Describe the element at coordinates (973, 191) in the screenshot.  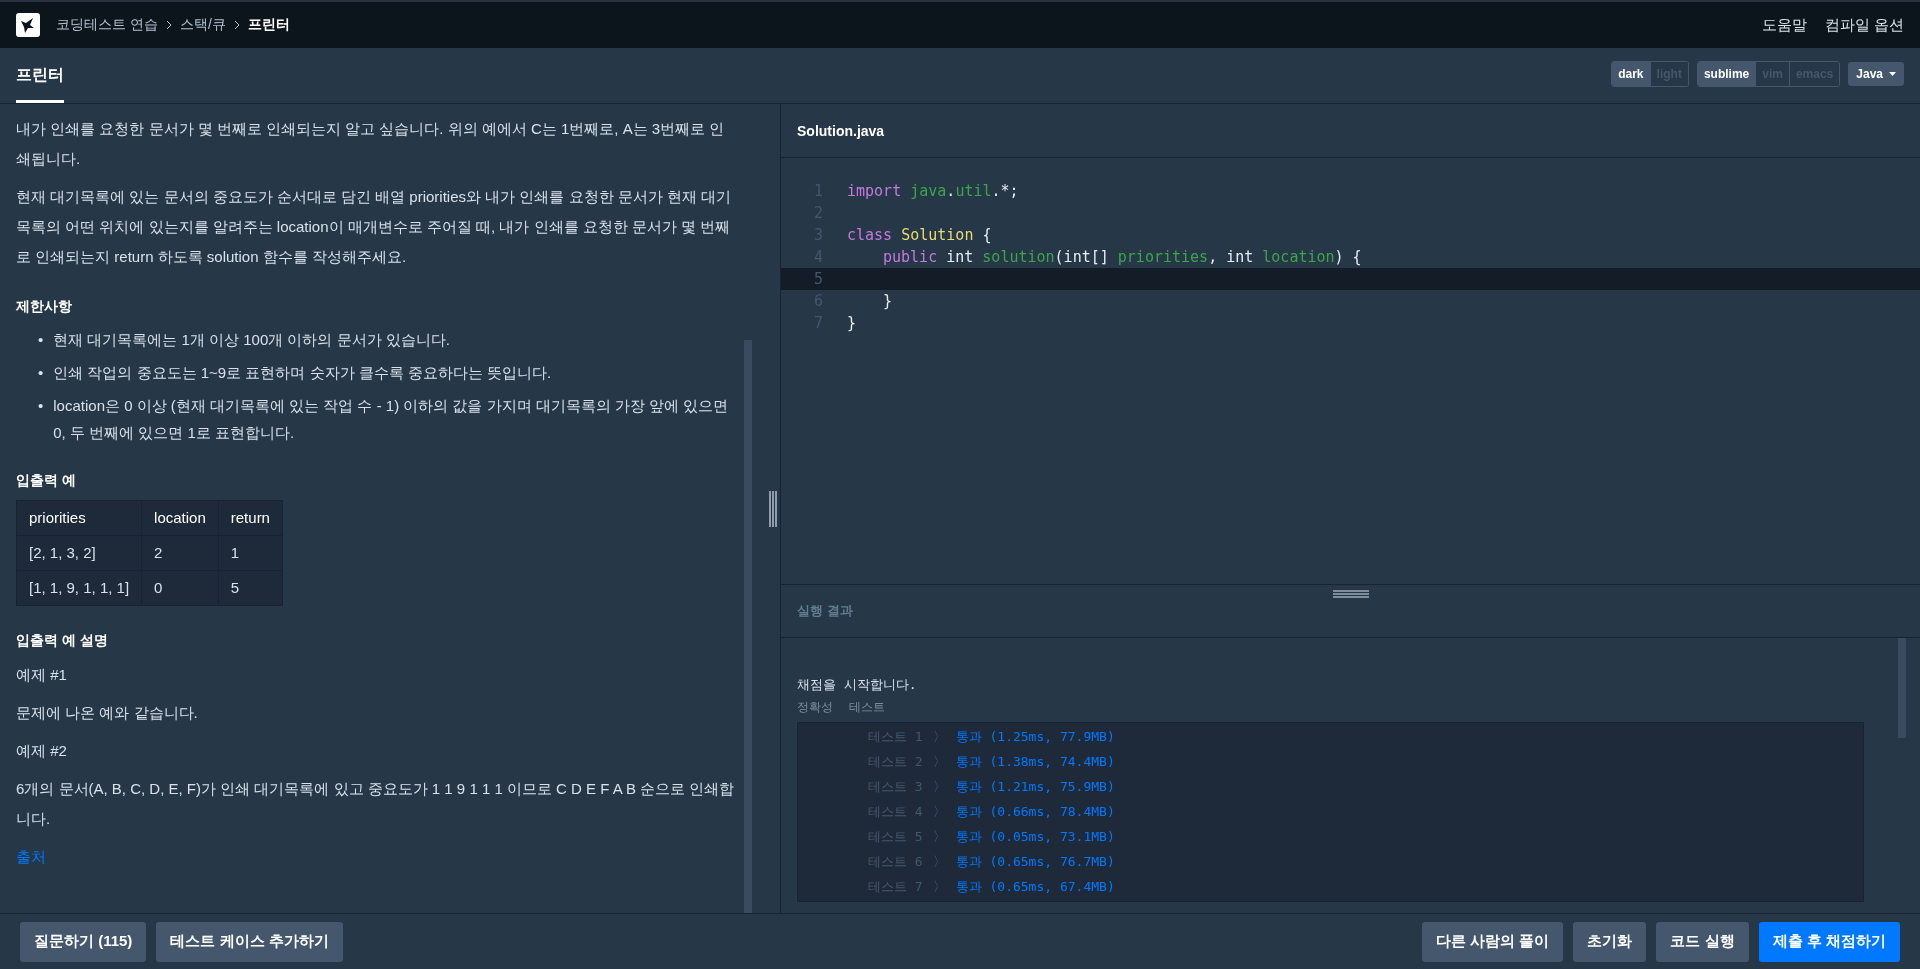
I see `code-token: util` at that location.